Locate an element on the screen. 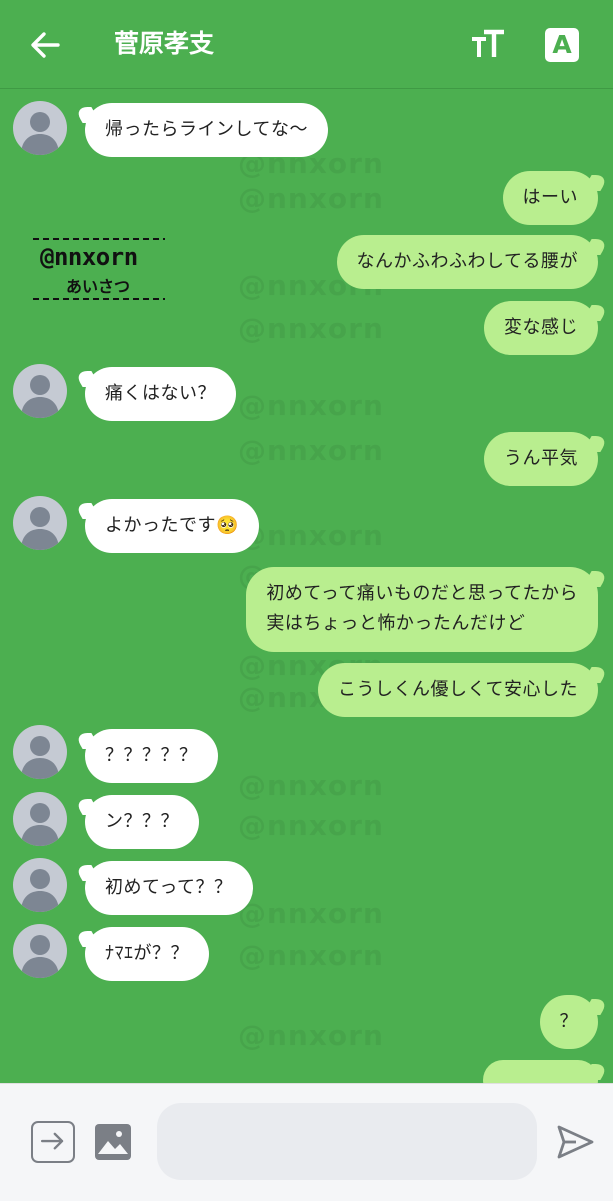 This screenshot has width=613, height=1201. send-icon is located at coordinates (575, 1142).